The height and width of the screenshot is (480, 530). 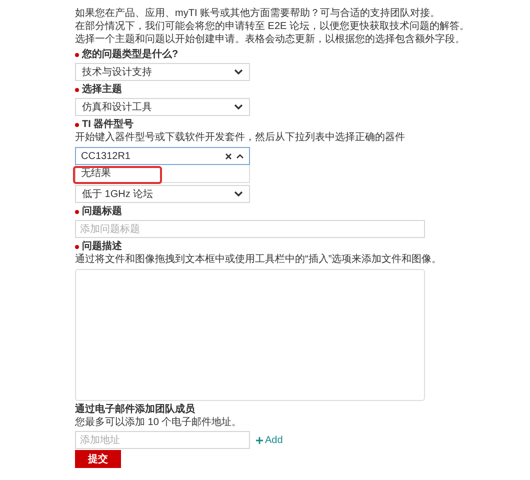 I want to click on dropdown-select: 低于 1GHz 论坛, so click(x=162, y=194).